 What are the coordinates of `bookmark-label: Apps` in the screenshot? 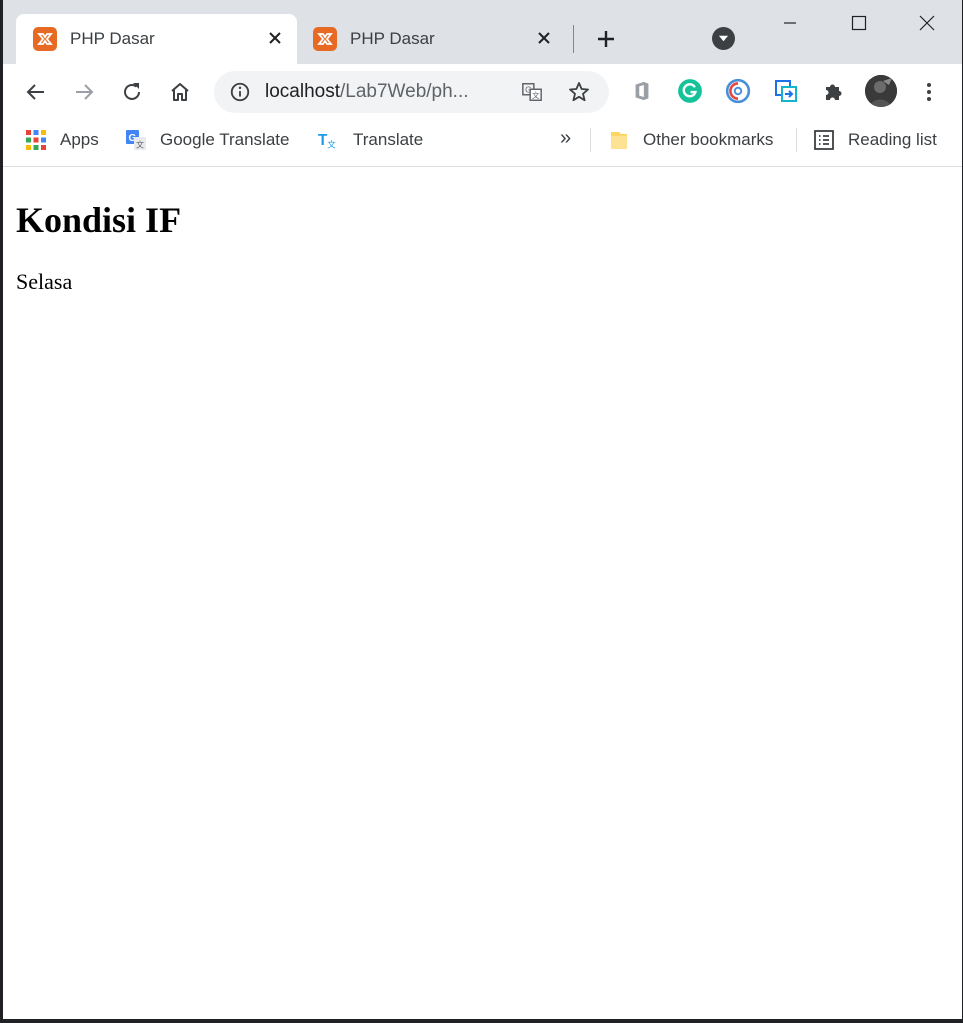 It's located at (79, 139).